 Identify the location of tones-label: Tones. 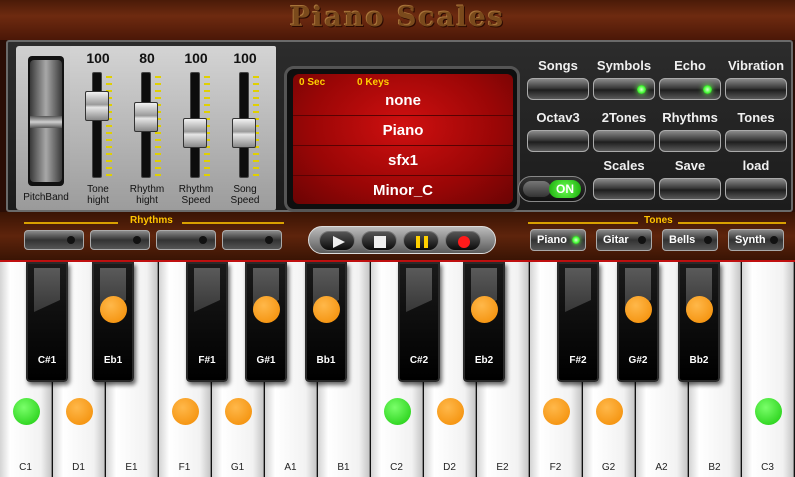
(756, 117).